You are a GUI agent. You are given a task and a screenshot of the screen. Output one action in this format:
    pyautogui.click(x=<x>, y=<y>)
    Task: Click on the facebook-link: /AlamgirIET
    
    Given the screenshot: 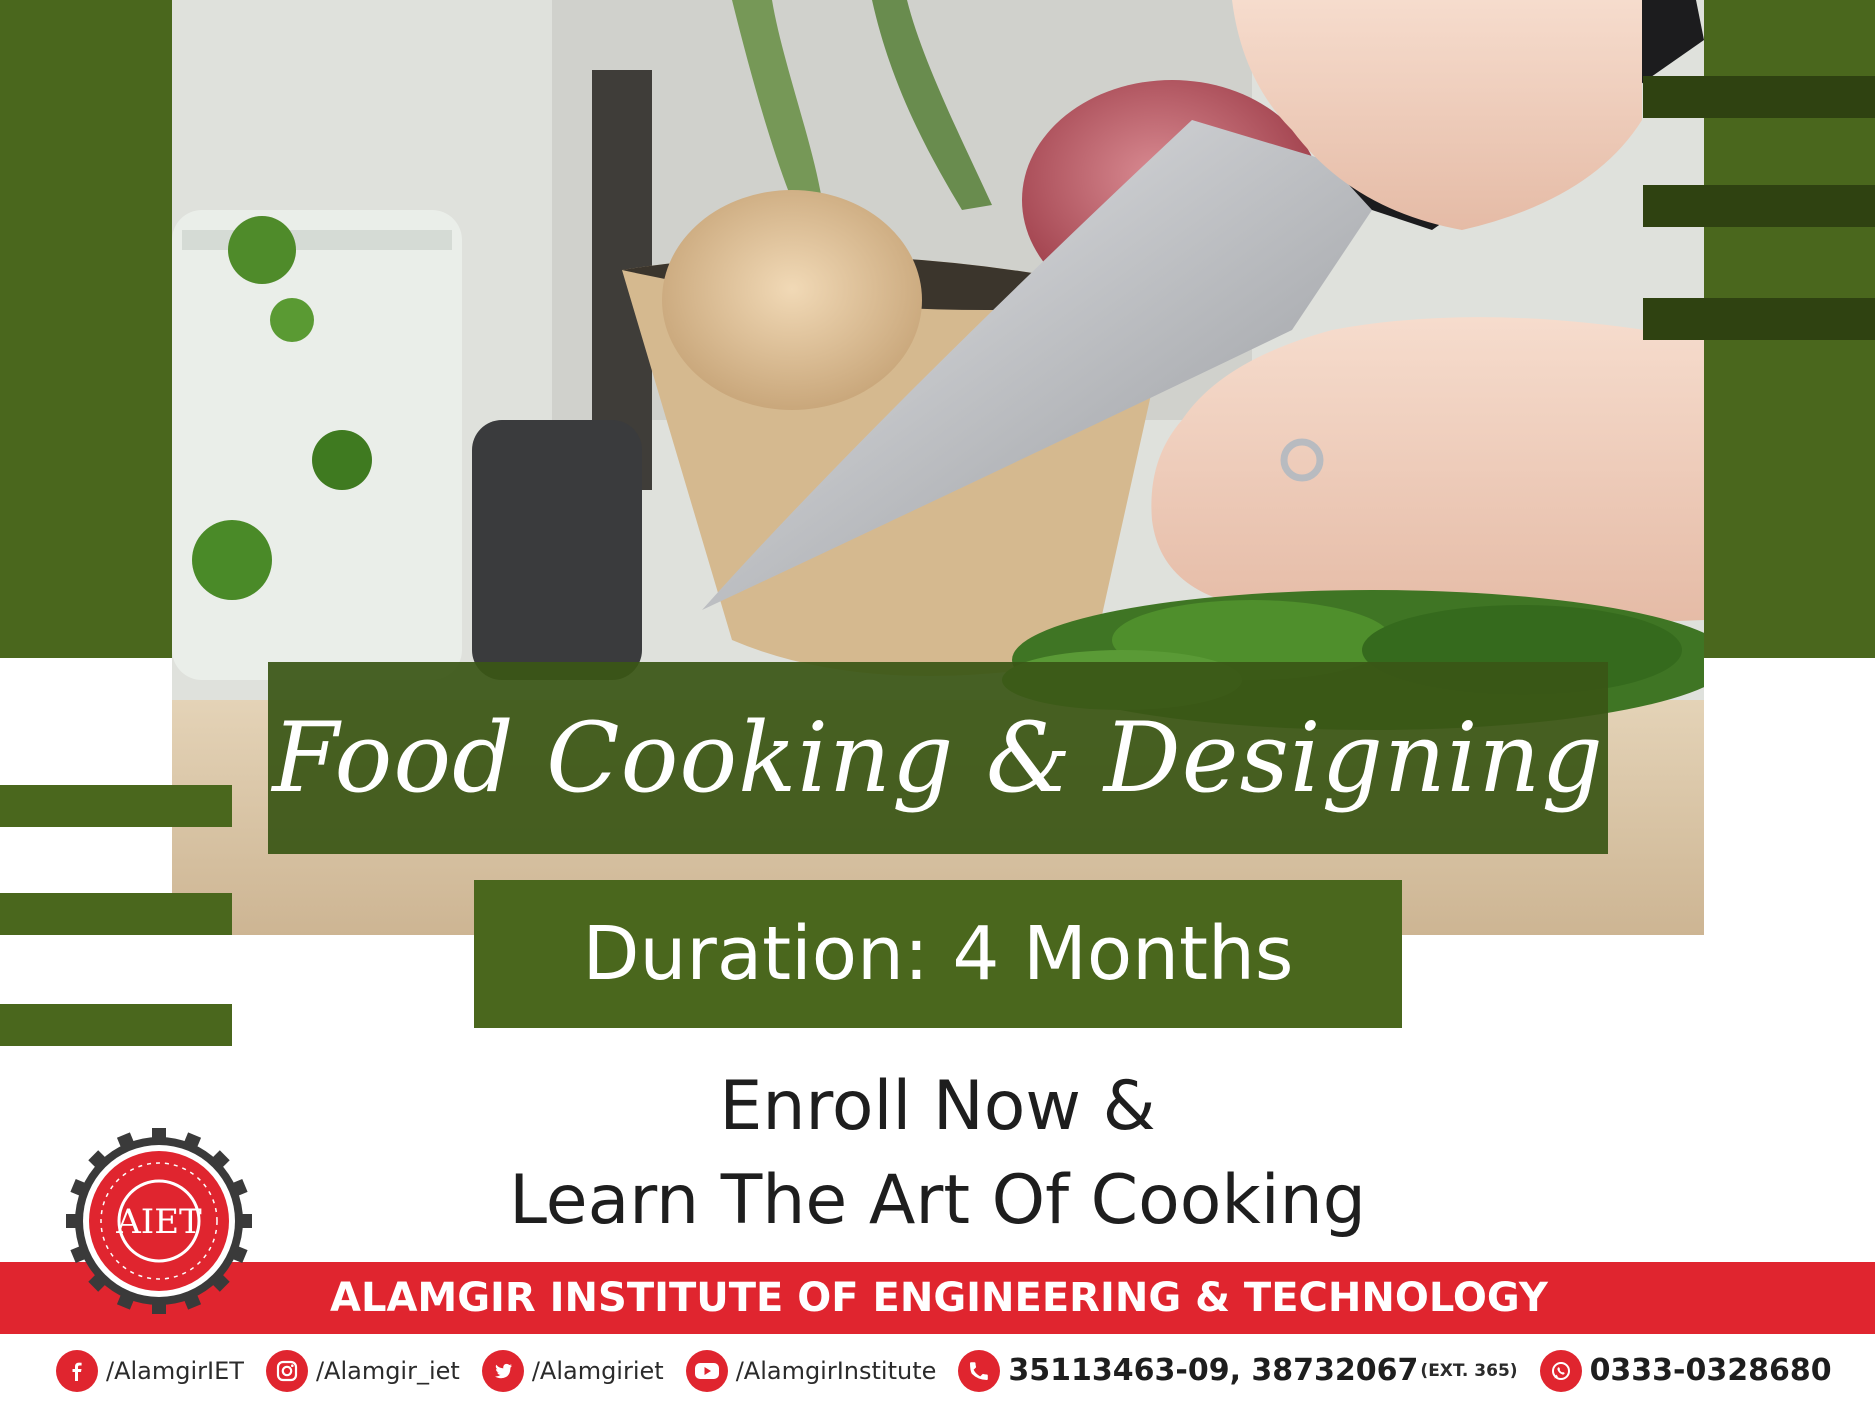 What is the action you would take?
    pyautogui.click(x=150, y=1370)
    